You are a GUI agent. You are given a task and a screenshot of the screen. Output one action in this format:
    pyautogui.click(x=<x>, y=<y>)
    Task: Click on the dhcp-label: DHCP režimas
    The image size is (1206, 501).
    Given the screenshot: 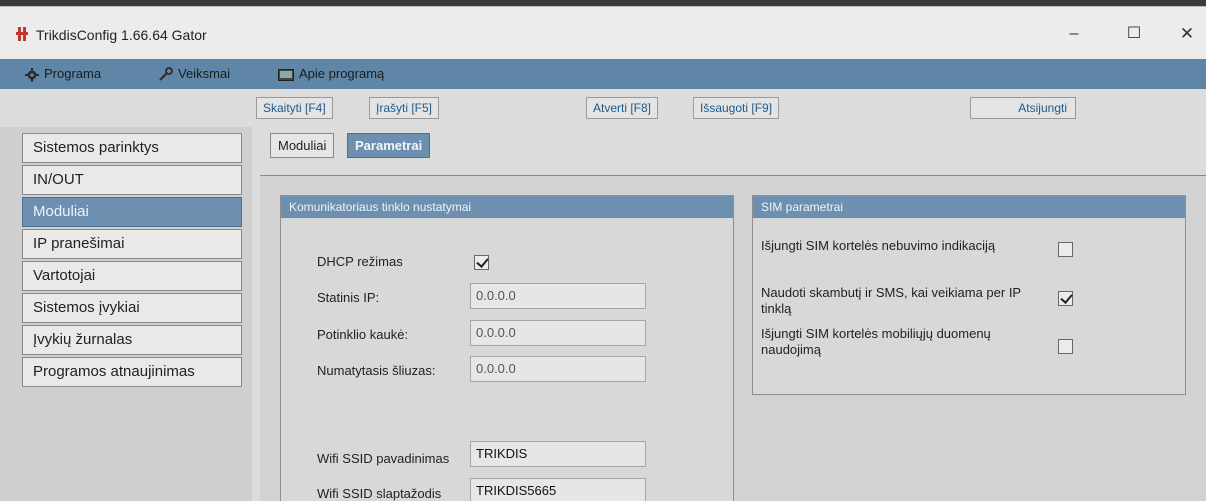 What is the action you would take?
    pyautogui.click(x=360, y=261)
    